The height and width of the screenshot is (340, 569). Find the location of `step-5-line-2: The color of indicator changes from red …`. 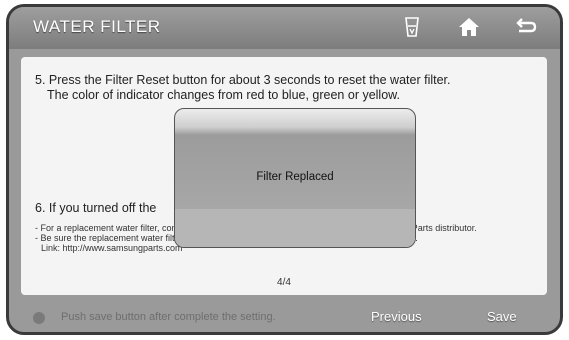

step-5-line-2: The color of indicator changes from red … is located at coordinates (223, 95).